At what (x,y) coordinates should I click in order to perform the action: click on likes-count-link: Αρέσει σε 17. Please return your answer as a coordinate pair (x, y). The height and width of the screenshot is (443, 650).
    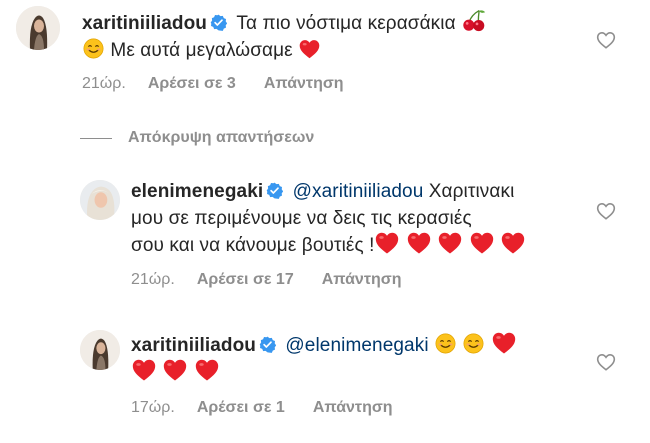
    Looking at the image, I should click on (245, 279).